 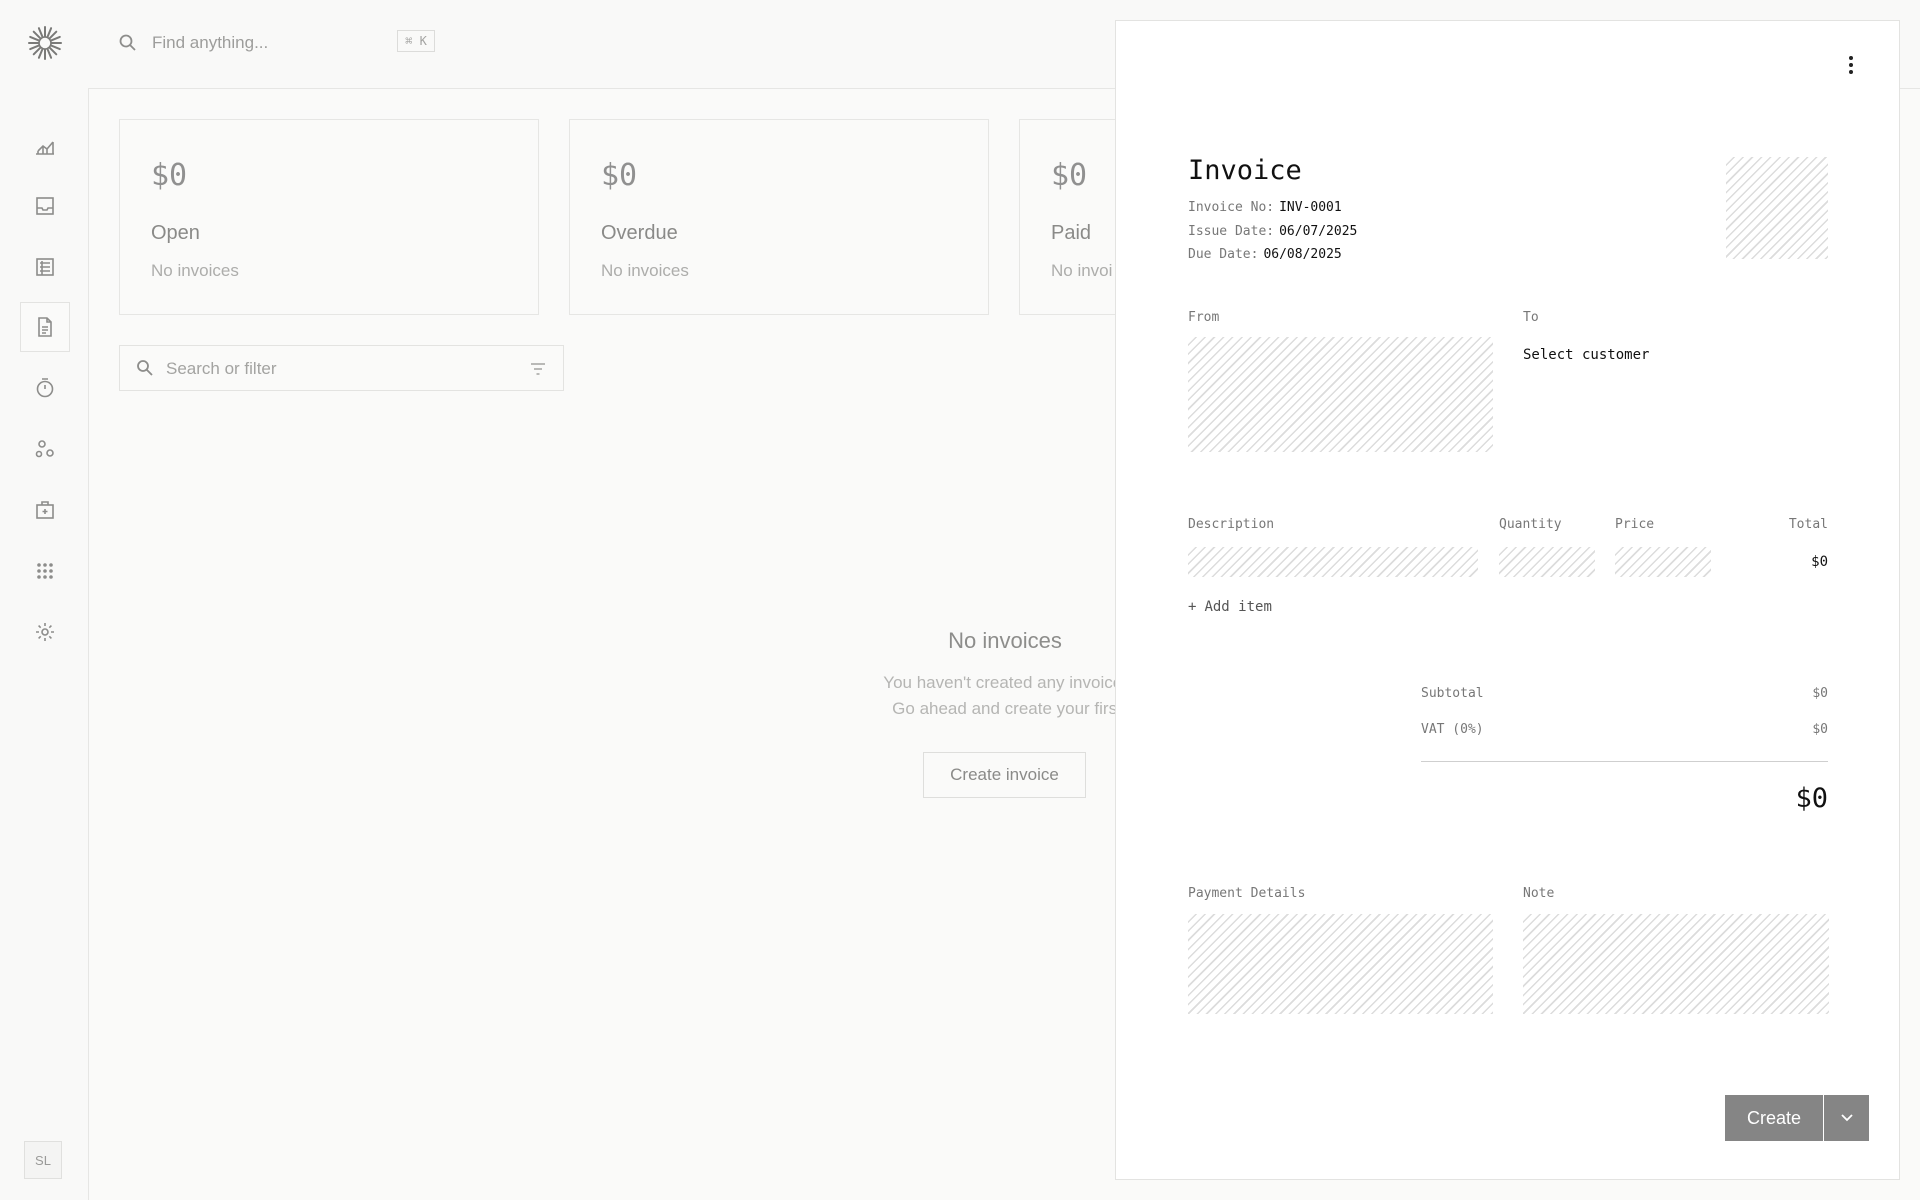 What do you see at coordinates (1820, 729) in the screenshot?
I see `vat-value: $0` at bounding box center [1820, 729].